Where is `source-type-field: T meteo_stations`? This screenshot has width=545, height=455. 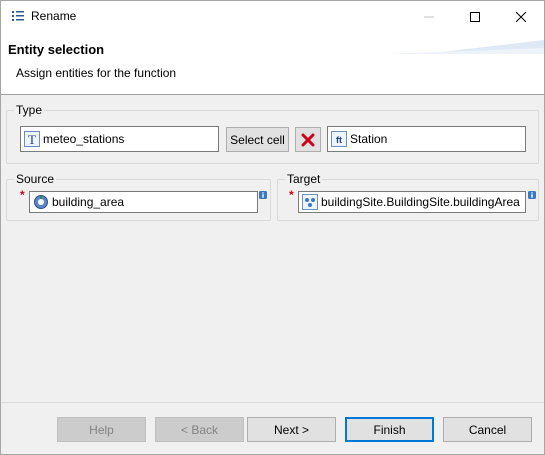 source-type-field: T meteo_stations is located at coordinates (119, 139).